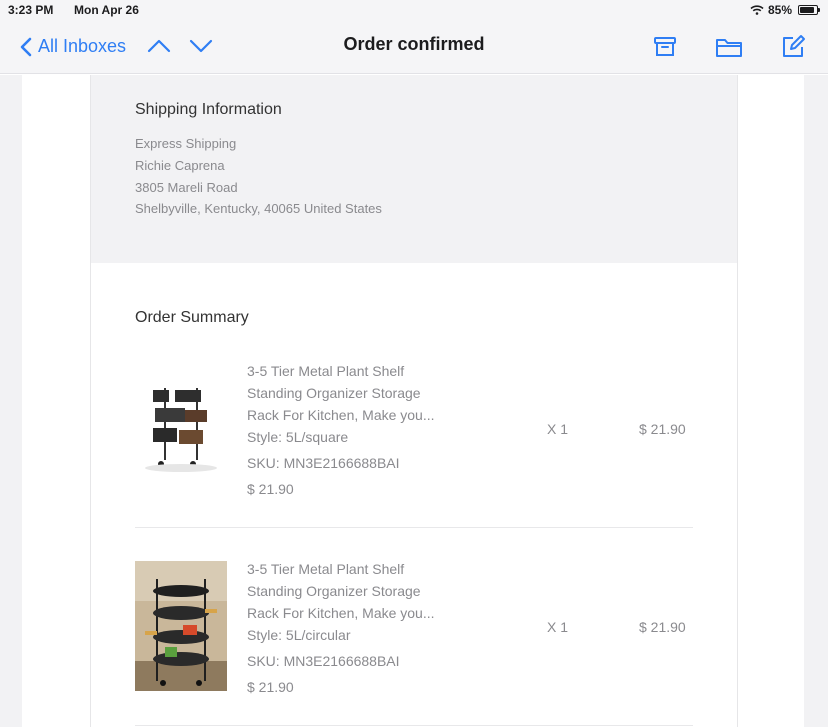 This screenshot has height=727, width=828. I want to click on street-address: 3805 Mareli Road, so click(186, 187).